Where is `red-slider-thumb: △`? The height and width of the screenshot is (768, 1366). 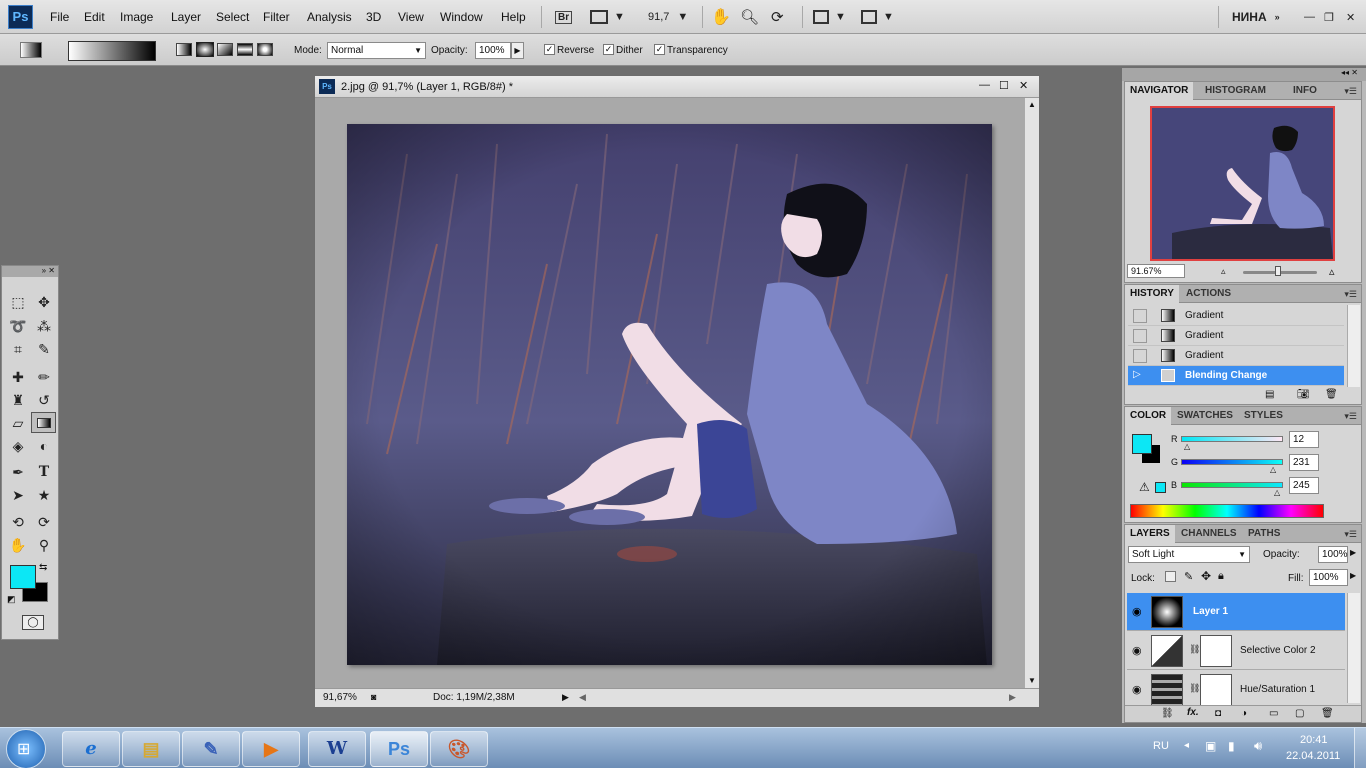 red-slider-thumb: △ is located at coordinates (1187, 446).